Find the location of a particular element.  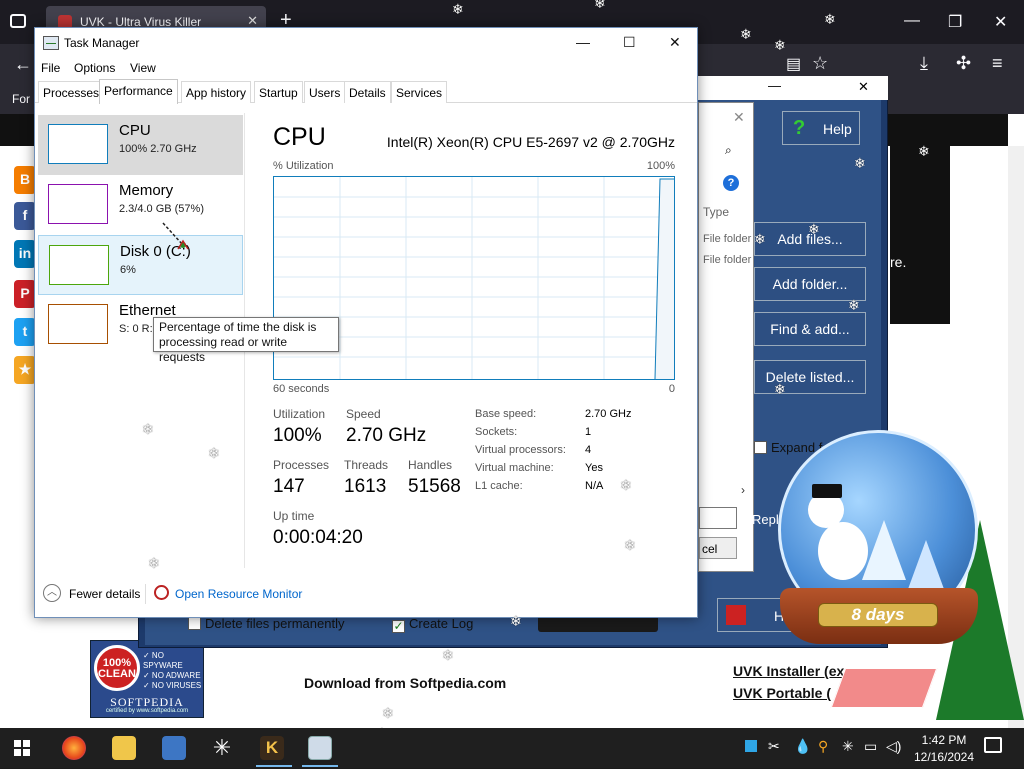

dialog-close-icon: ✕ is located at coordinates (739, 117).